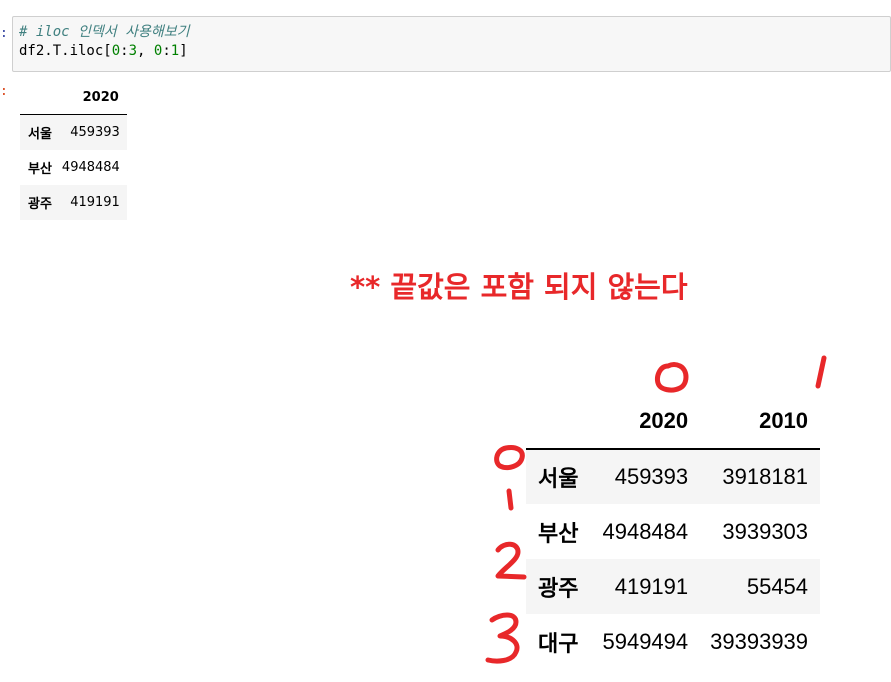 This screenshot has height=682, width=891. Describe the element at coordinates (502, 638) in the screenshot. I see `handwritten-three-row` at that location.